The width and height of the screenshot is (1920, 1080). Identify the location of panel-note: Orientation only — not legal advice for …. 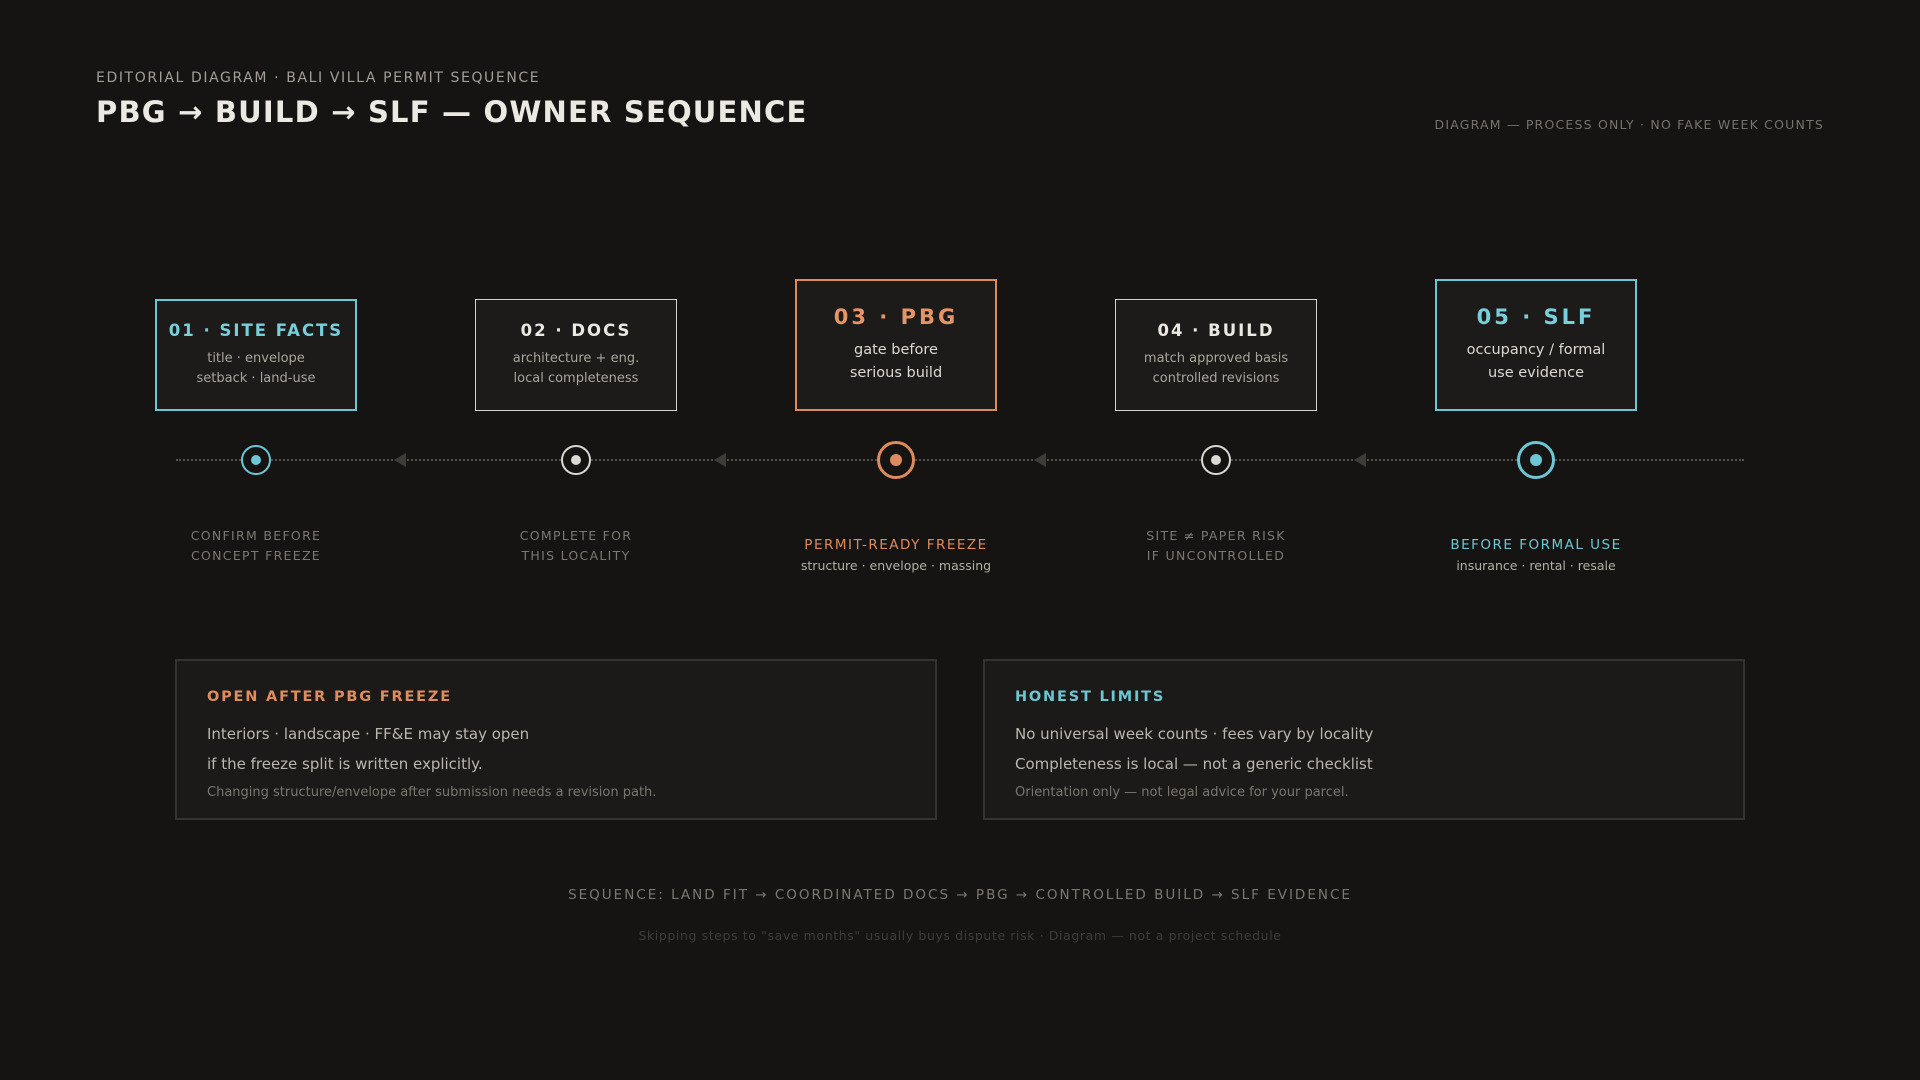
(1182, 792).